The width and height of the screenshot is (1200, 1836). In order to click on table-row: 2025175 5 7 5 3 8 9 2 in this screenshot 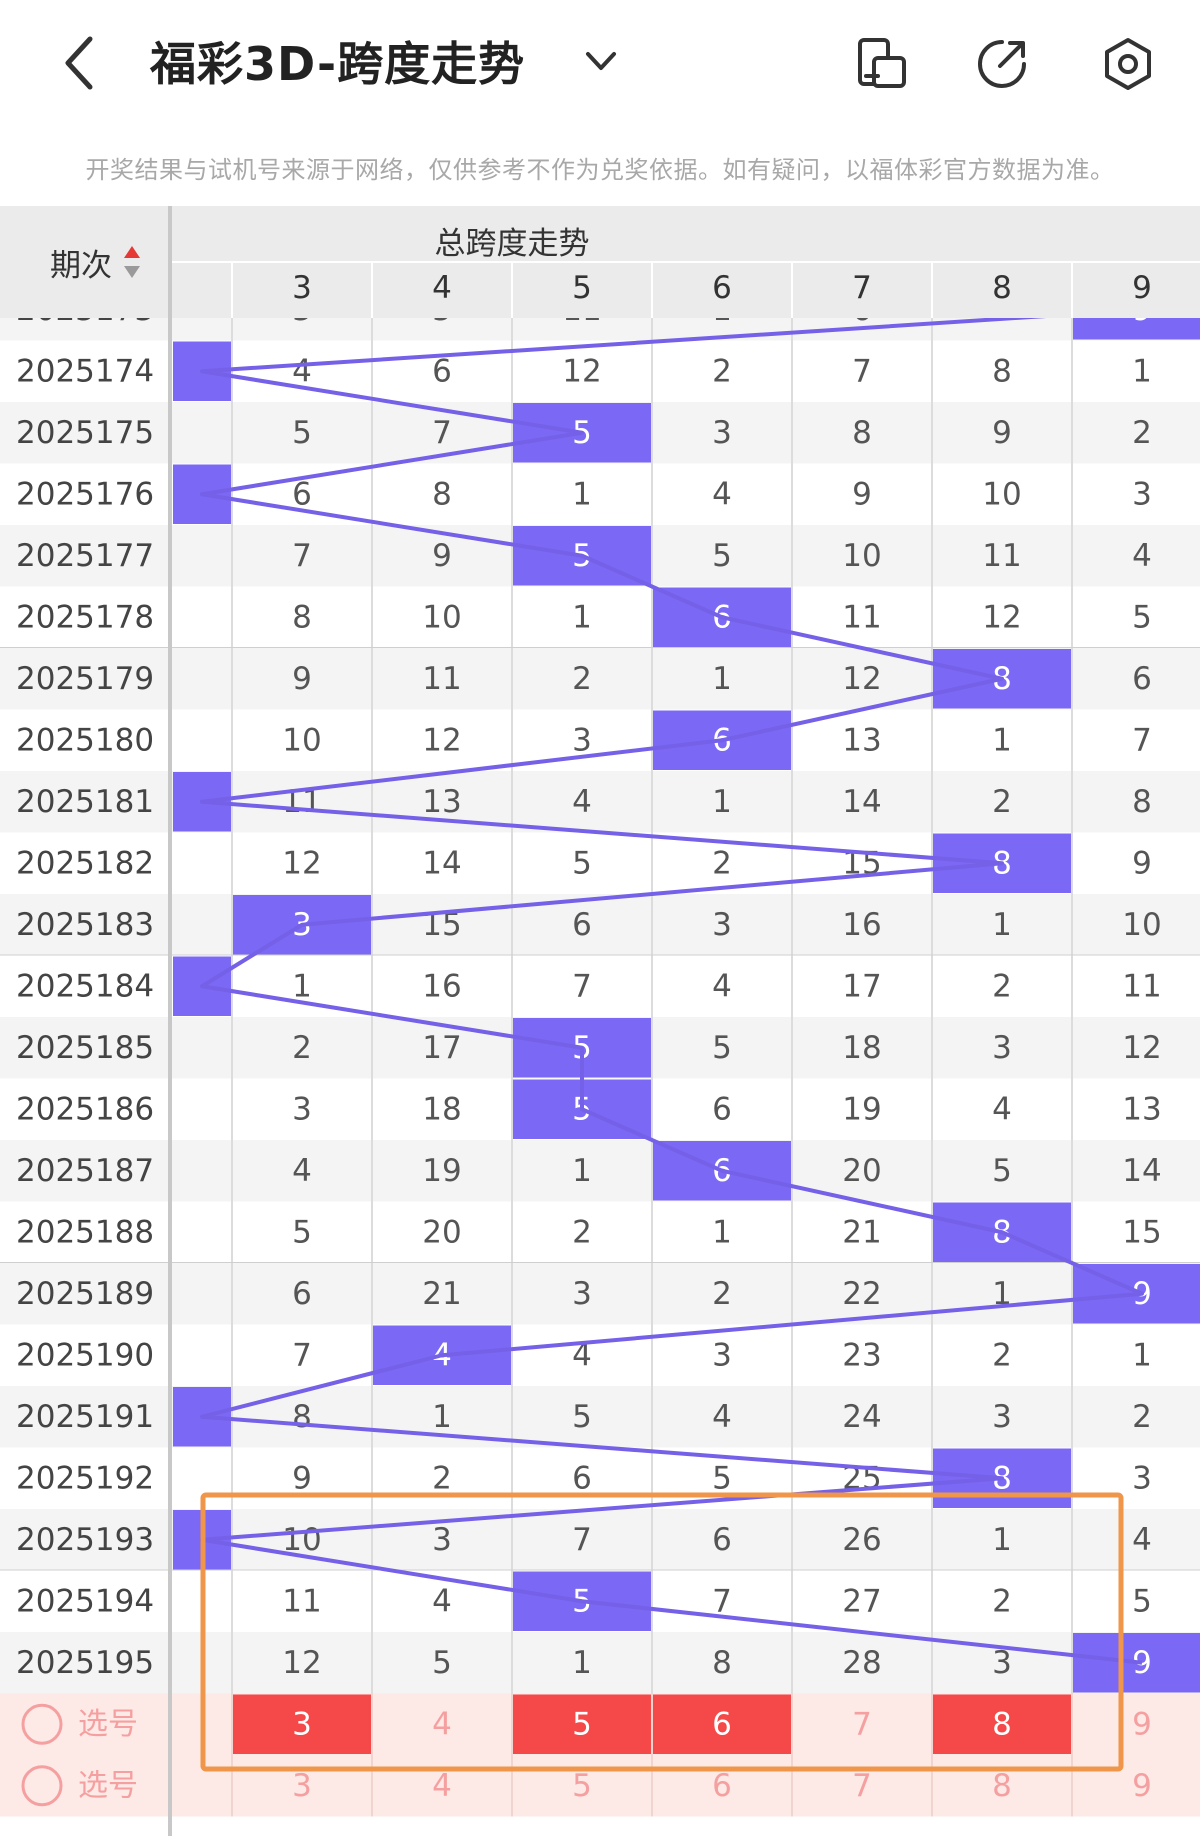, I will do `click(600, 433)`.